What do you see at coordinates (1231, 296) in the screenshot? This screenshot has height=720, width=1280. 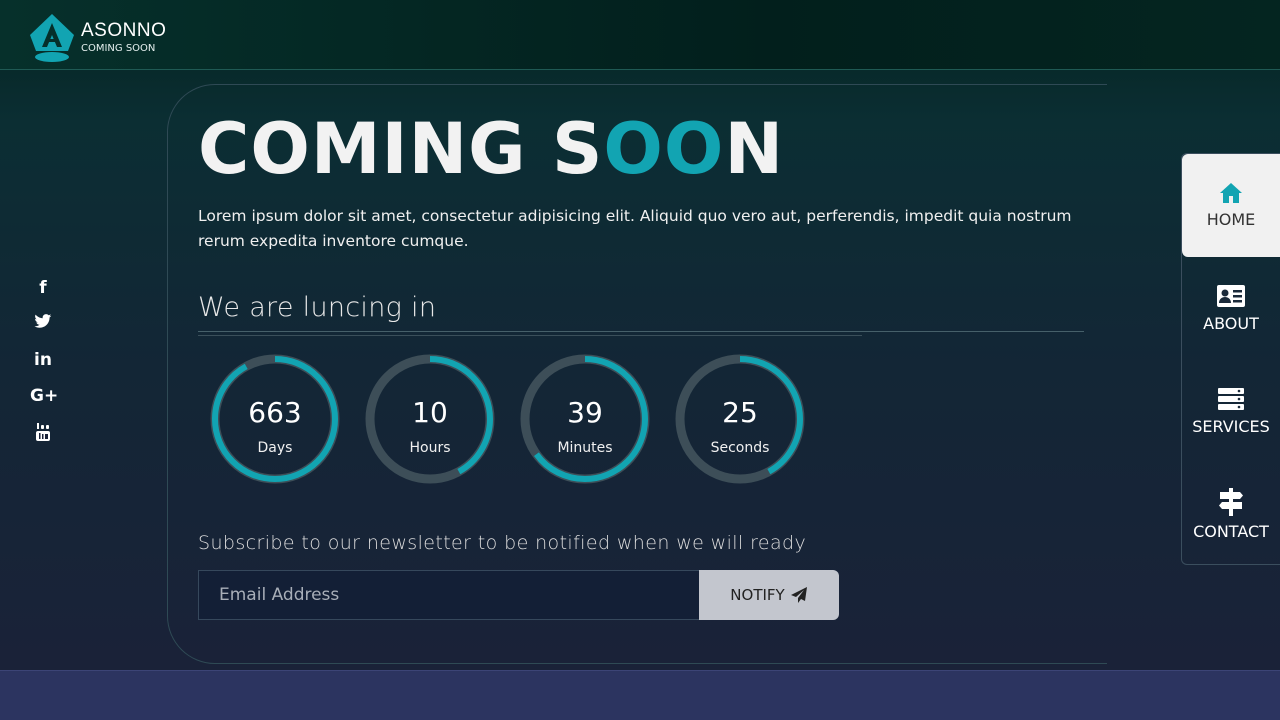 I see `id-card-icon` at bounding box center [1231, 296].